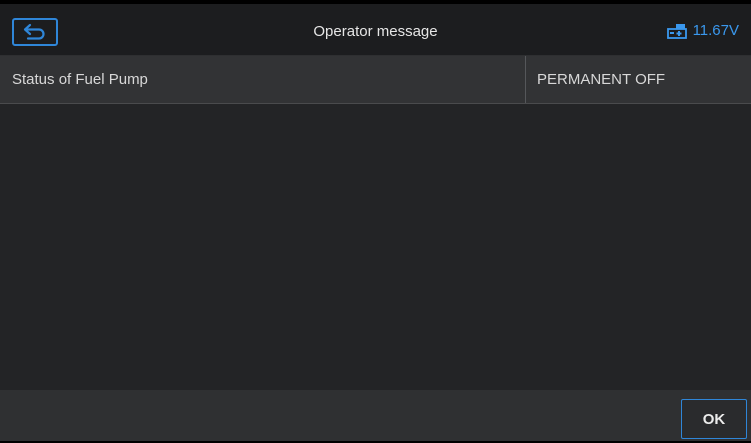  What do you see at coordinates (715, 30) in the screenshot?
I see `voltage-value: 11.67V` at bounding box center [715, 30].